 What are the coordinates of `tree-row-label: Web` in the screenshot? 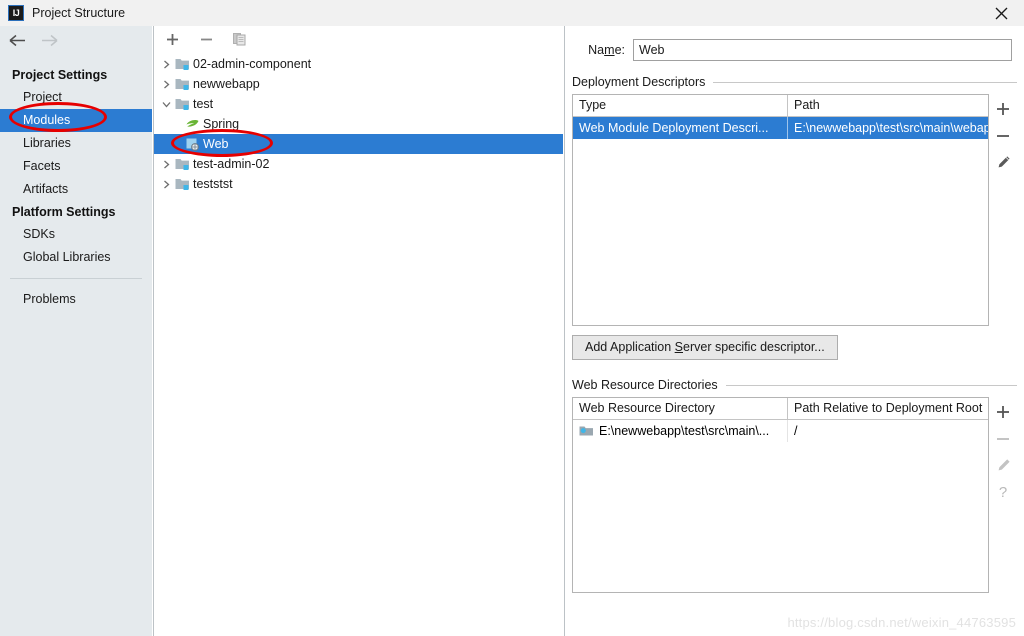 It's located at (216, 144).